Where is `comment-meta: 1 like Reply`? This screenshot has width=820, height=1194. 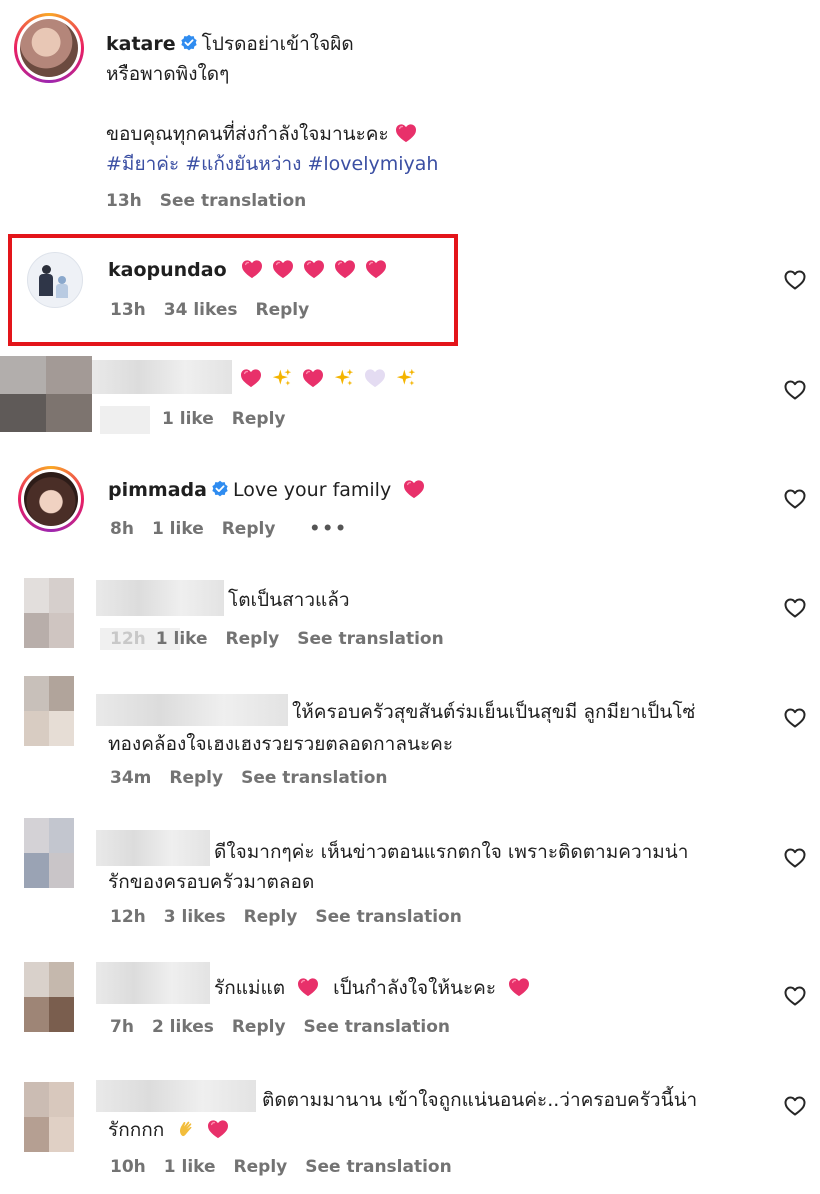 comment-meta: 1 like Reply is located at coordinates (232, 419).